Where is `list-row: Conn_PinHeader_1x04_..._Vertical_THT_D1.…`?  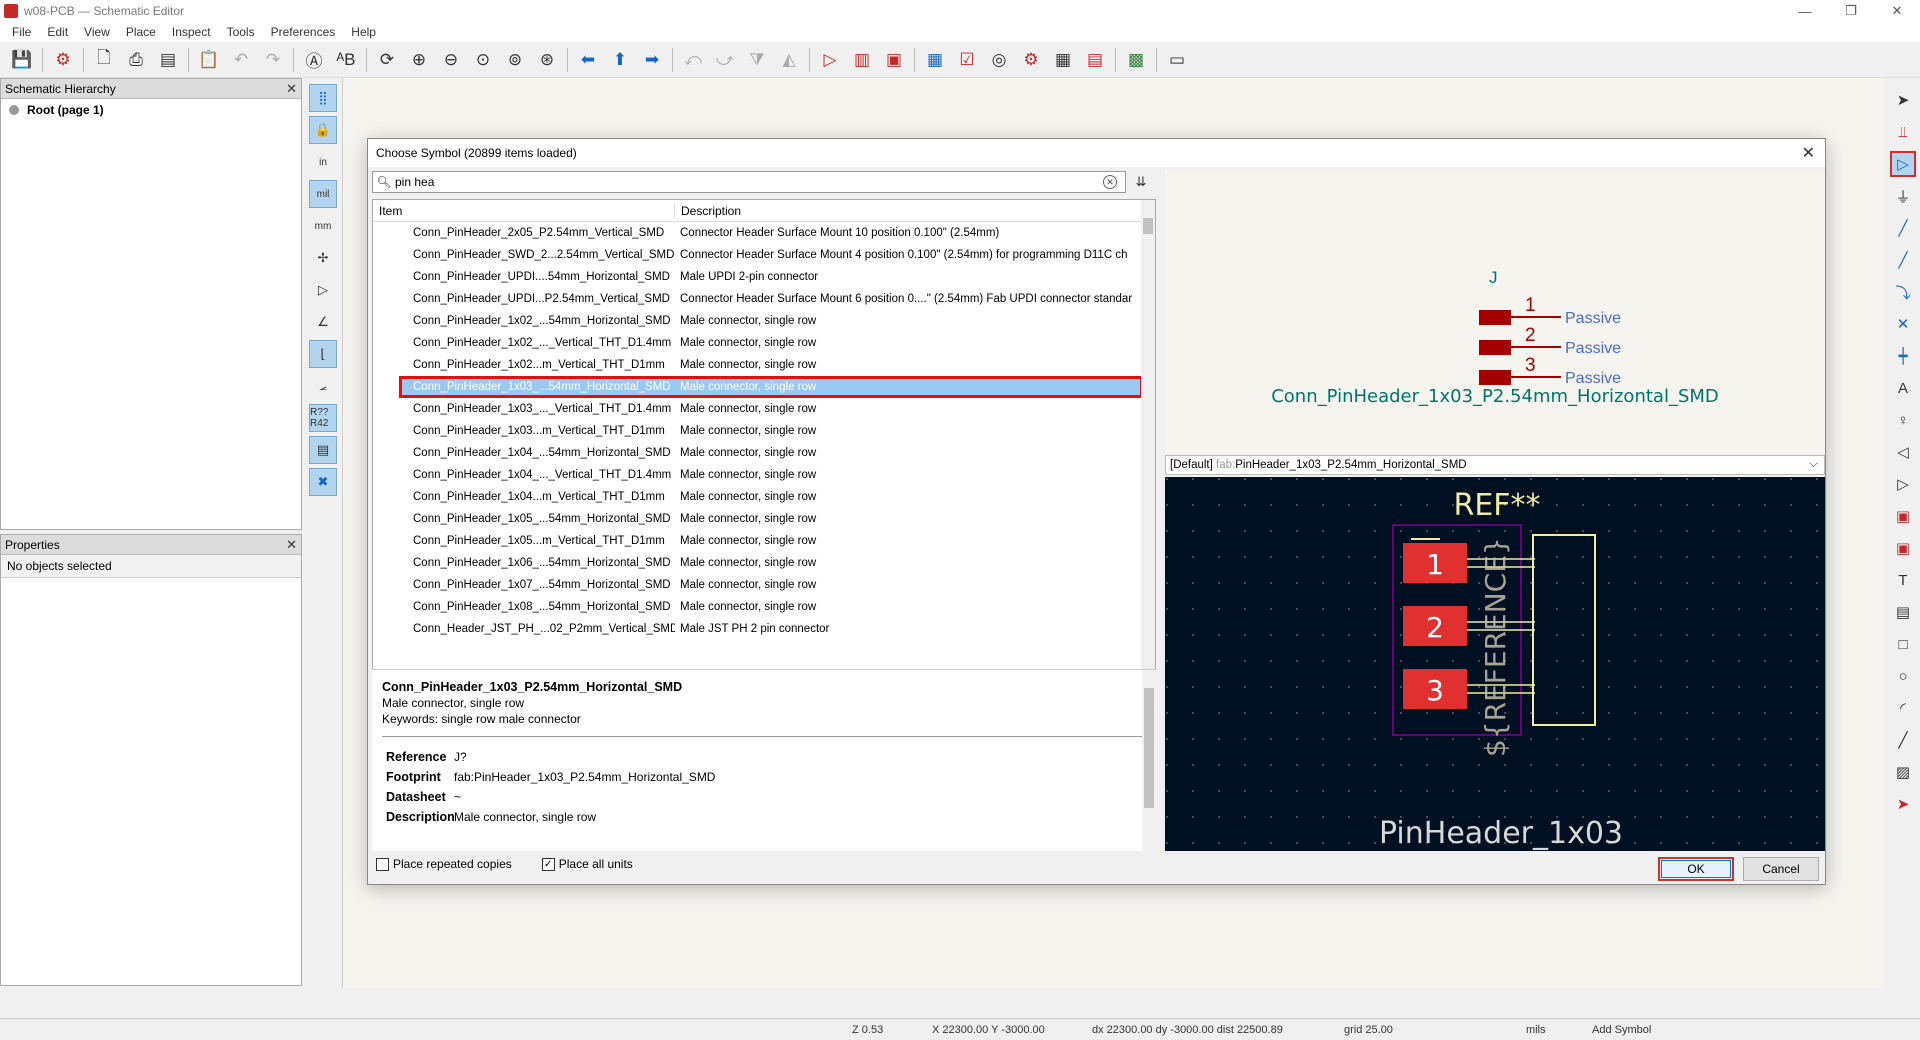
list-row: Conn_PinHeader_1x04_..._Vertical_THT_D1.… is located at coordinates (758, 475).